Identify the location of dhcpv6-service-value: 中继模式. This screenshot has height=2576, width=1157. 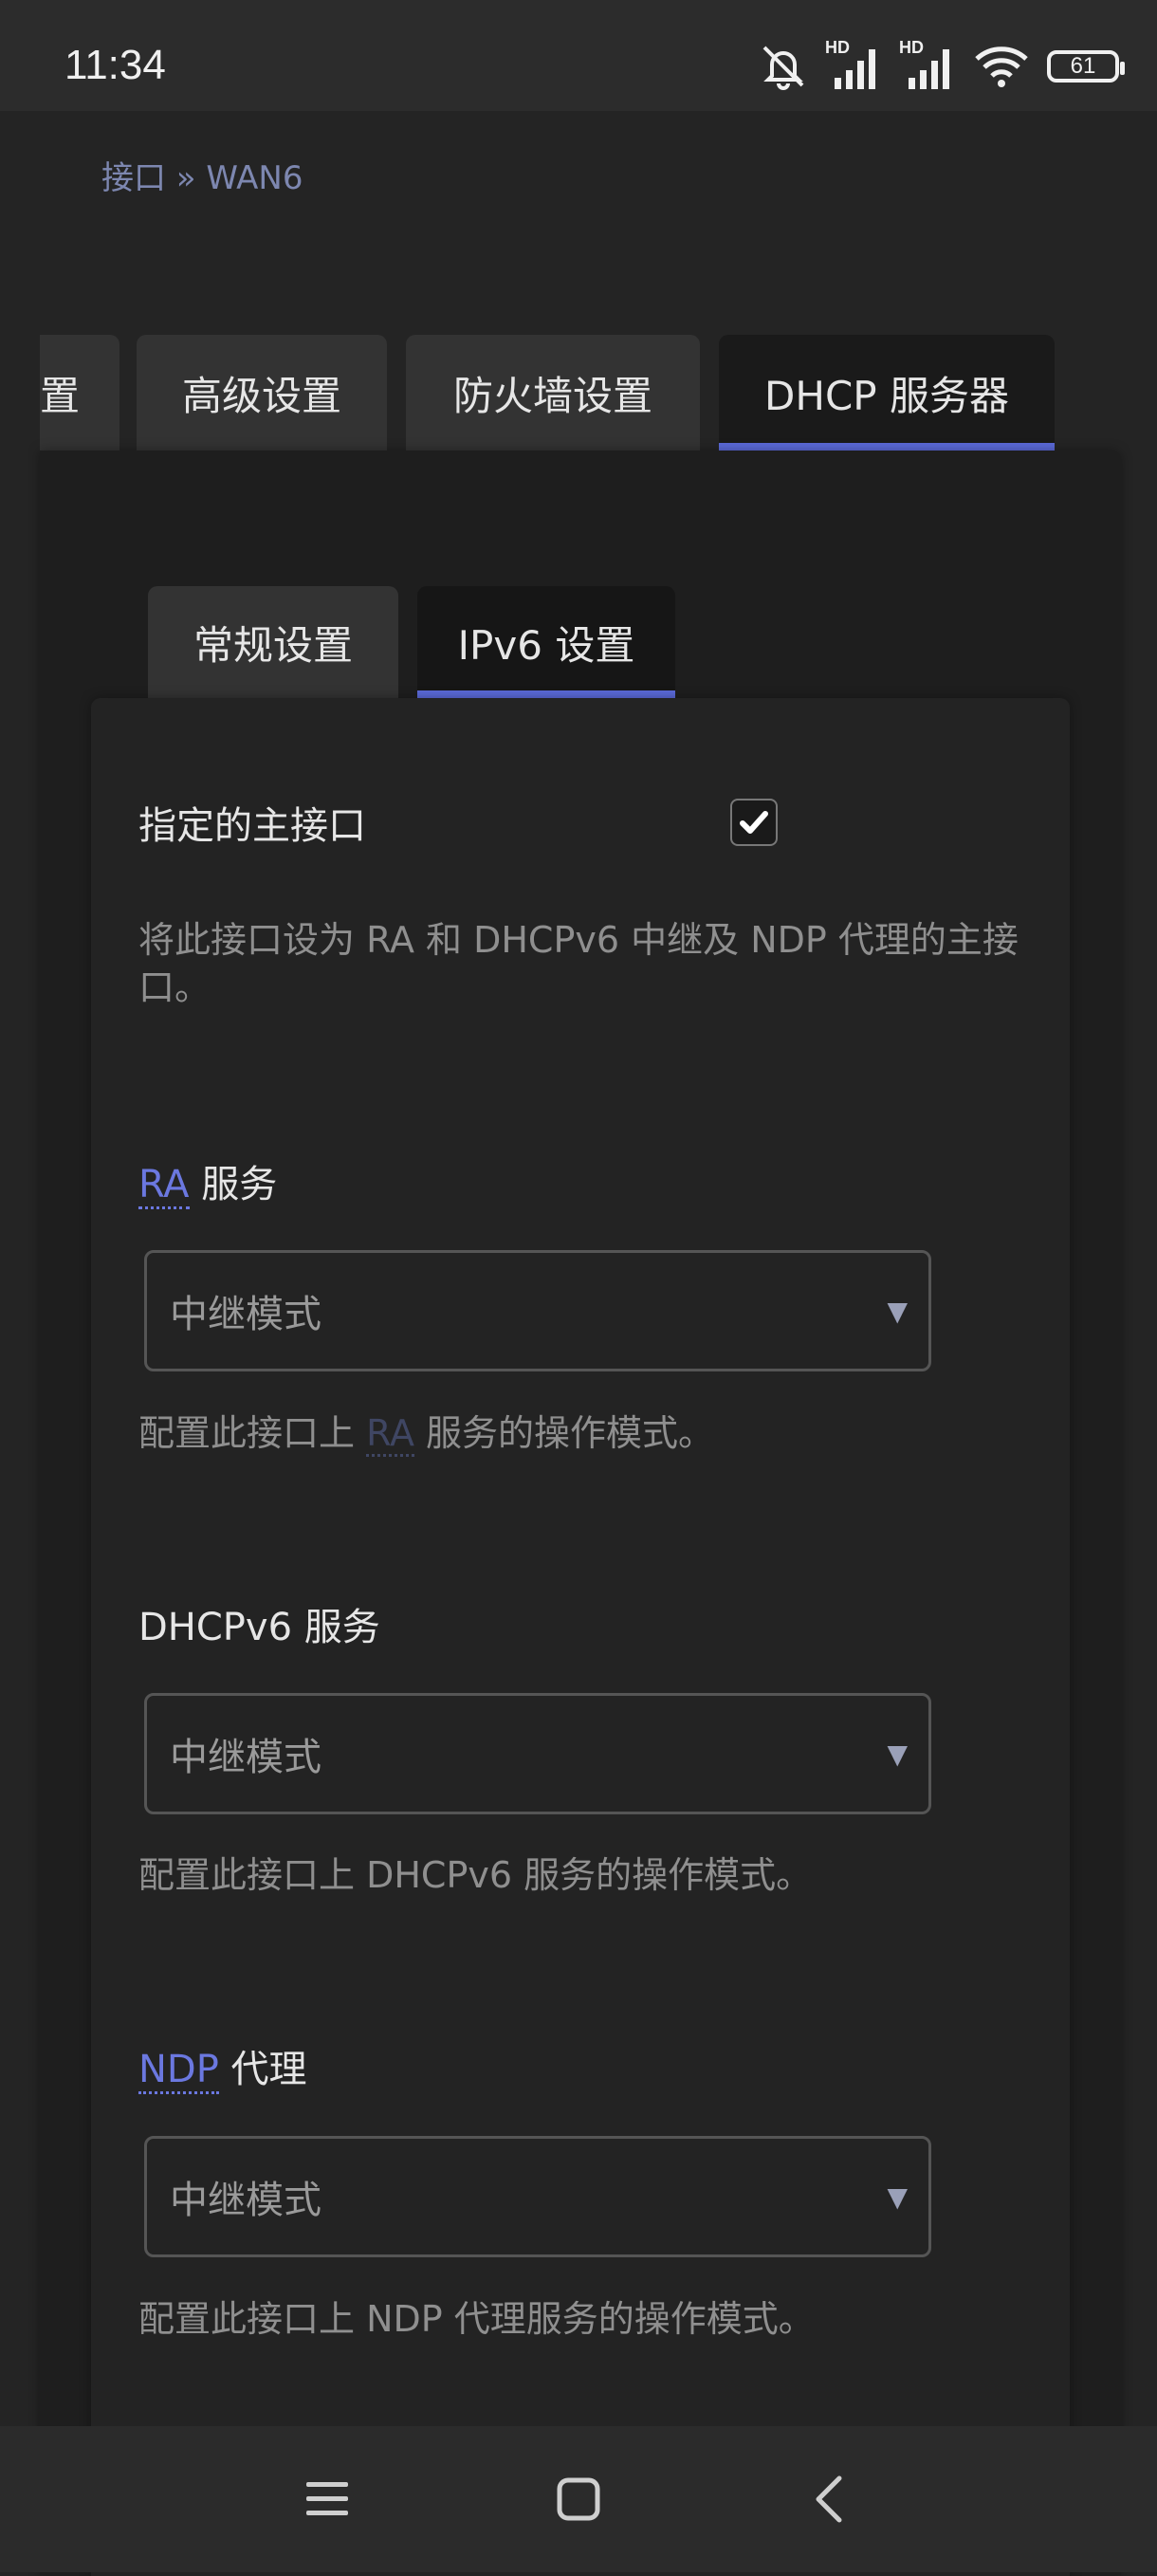
(245, 1757).